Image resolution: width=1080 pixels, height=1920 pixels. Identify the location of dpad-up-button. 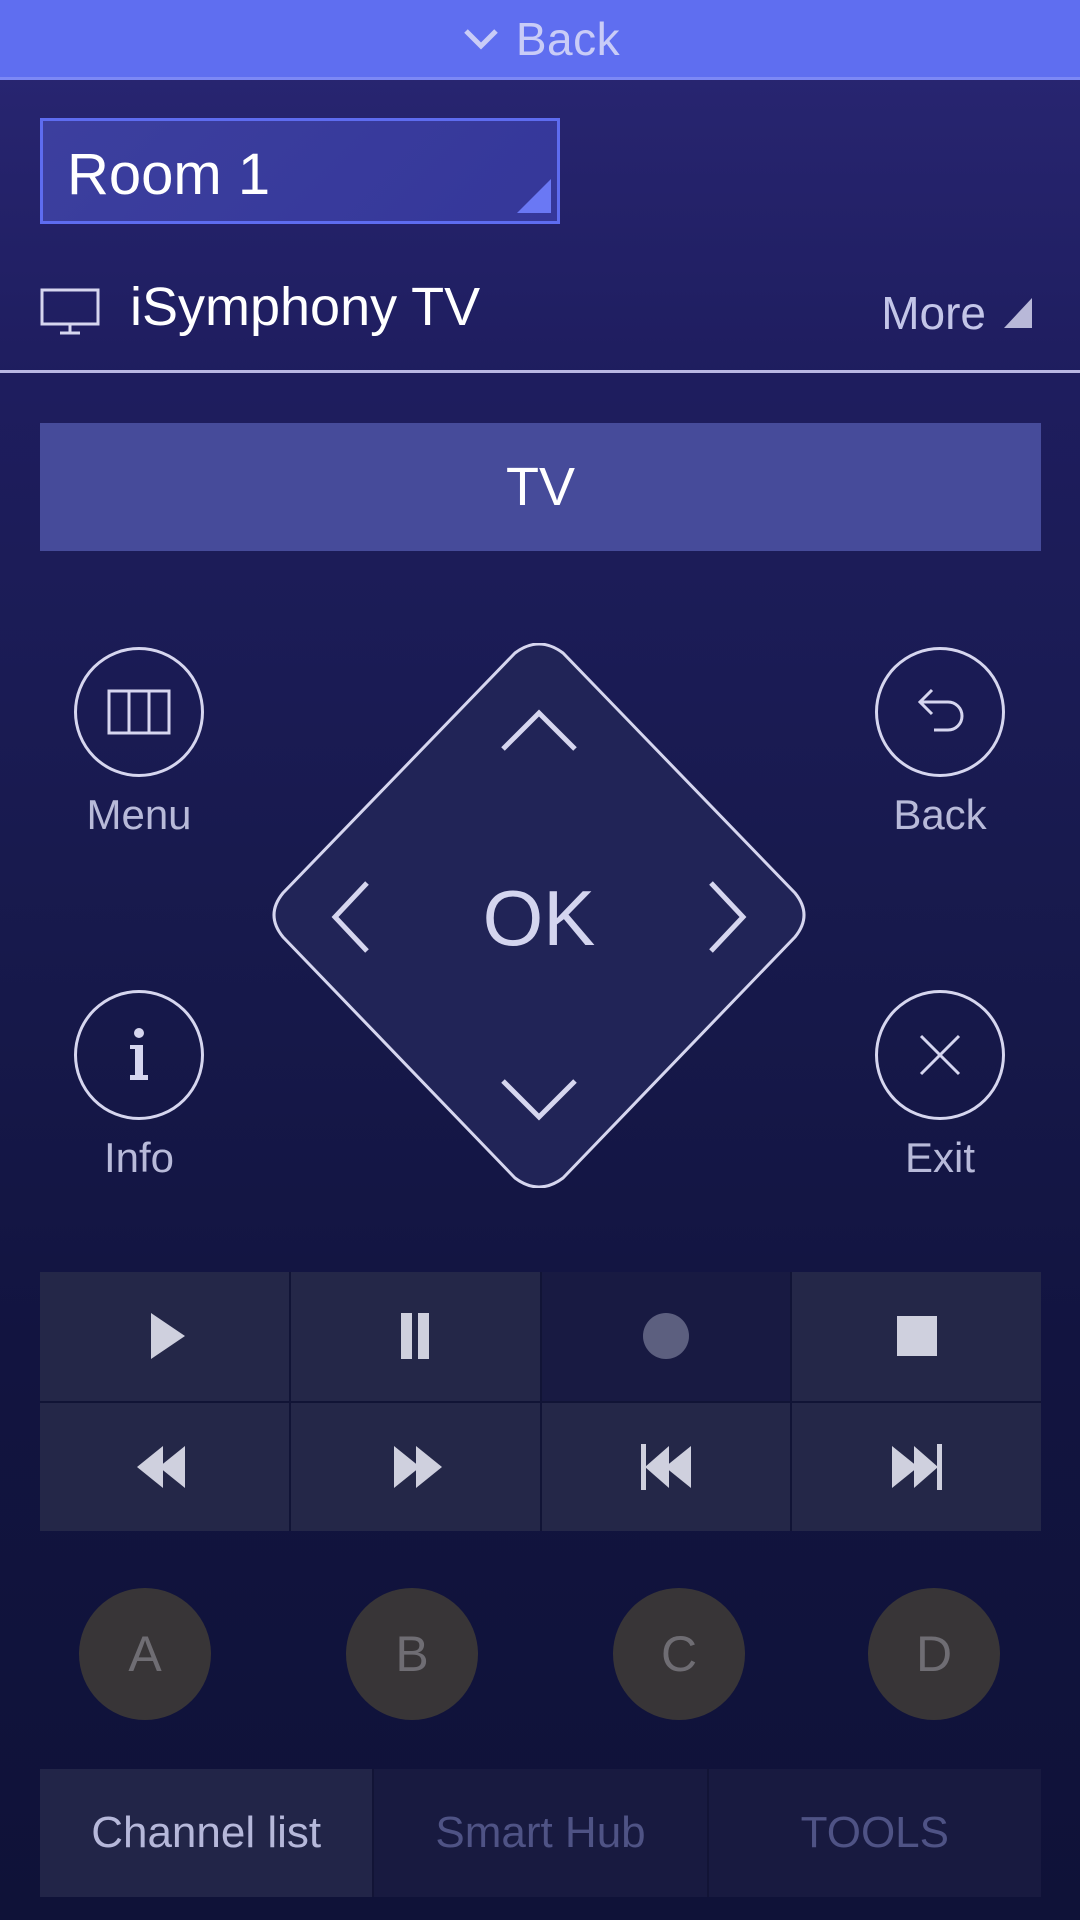
(539, 733).